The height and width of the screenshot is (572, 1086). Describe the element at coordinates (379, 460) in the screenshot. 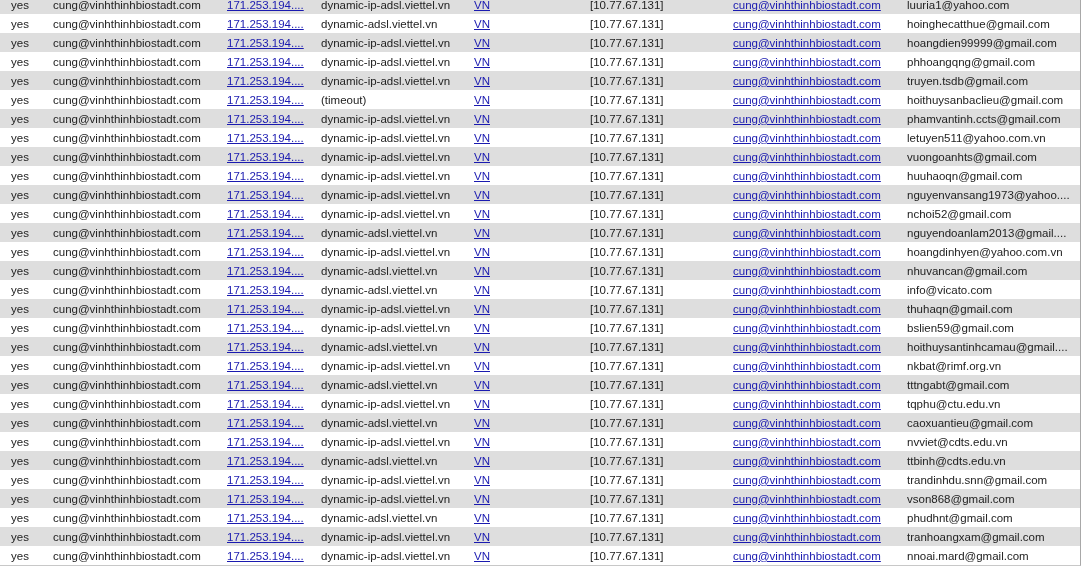

I see `table-cell: dynamic-adsl.viettel.vn` at that location.